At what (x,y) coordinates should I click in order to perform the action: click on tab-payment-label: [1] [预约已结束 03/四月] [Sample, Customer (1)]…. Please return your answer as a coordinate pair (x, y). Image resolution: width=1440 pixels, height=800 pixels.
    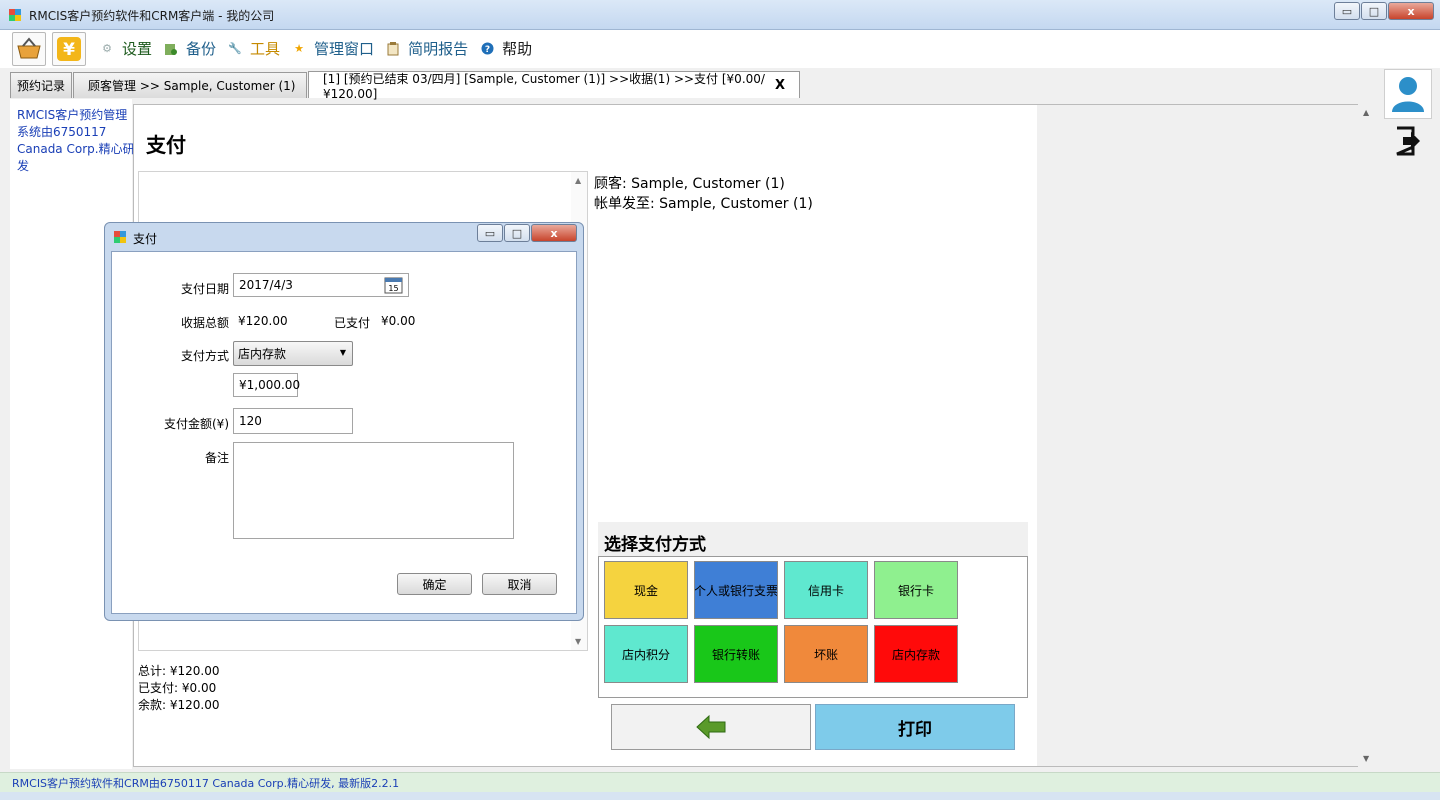
    Looking at the image, I should click on (544, 86).